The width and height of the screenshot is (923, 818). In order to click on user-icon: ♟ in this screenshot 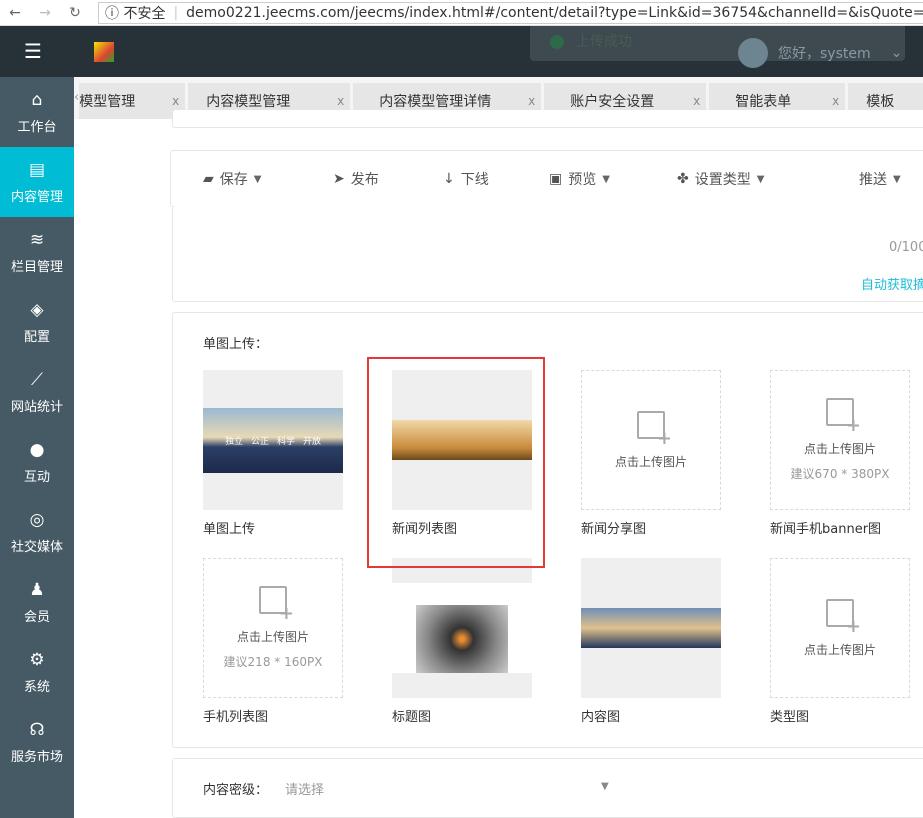, I will do `click(37, 589)`.